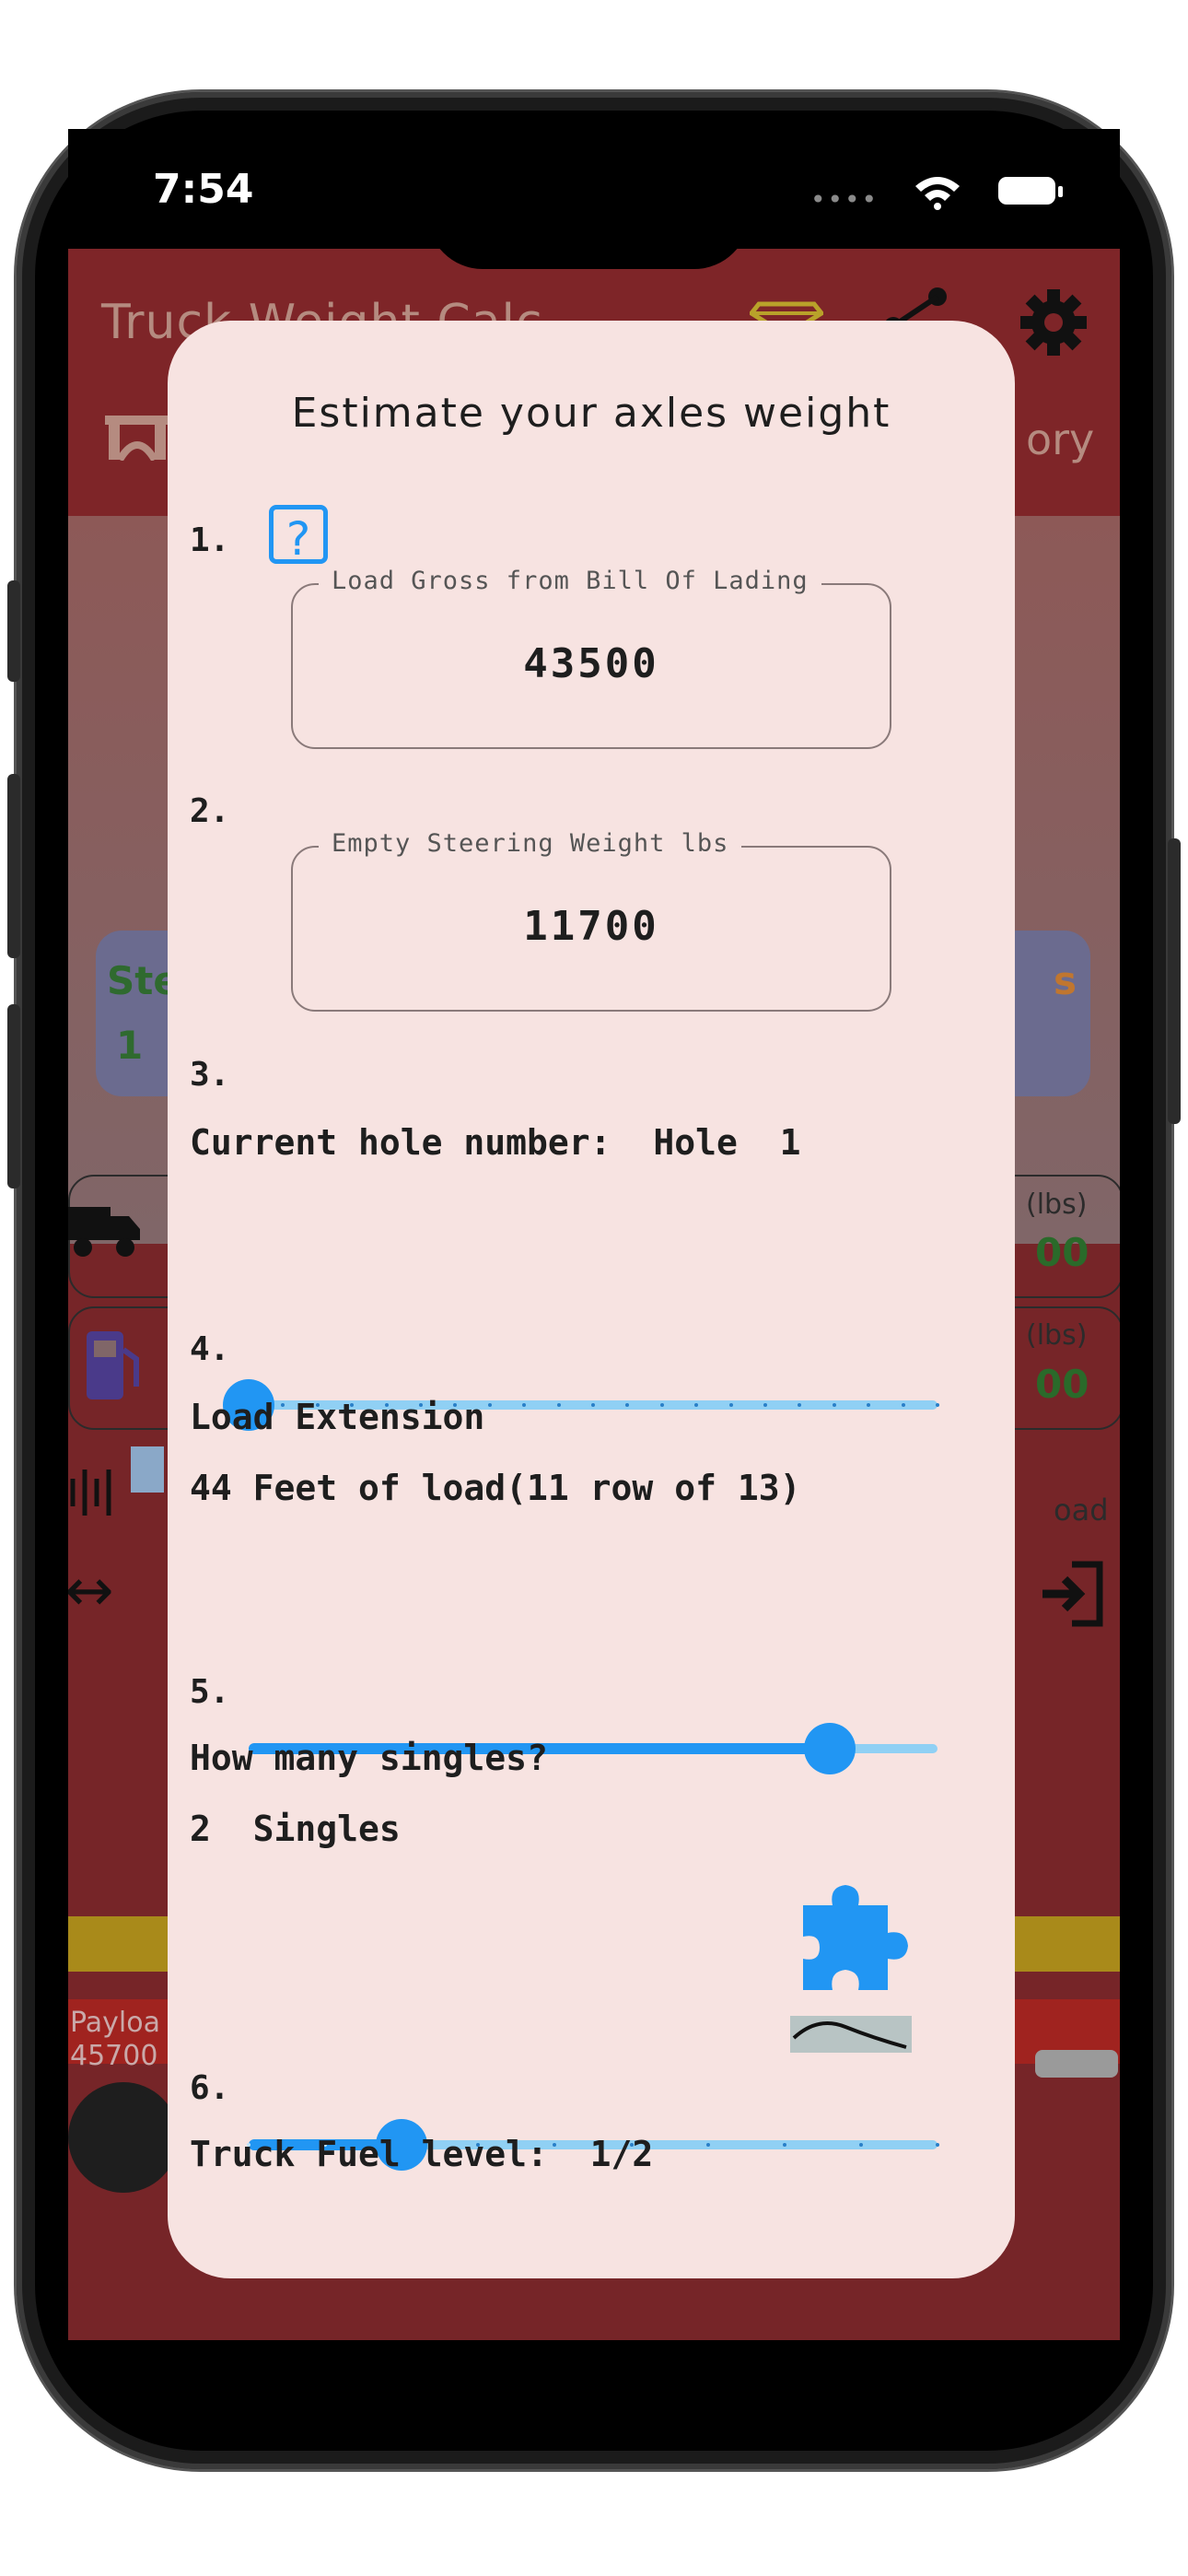 The image size is (1188, 2576). I want to click on axle-curve-graph, so click(851, 2034).